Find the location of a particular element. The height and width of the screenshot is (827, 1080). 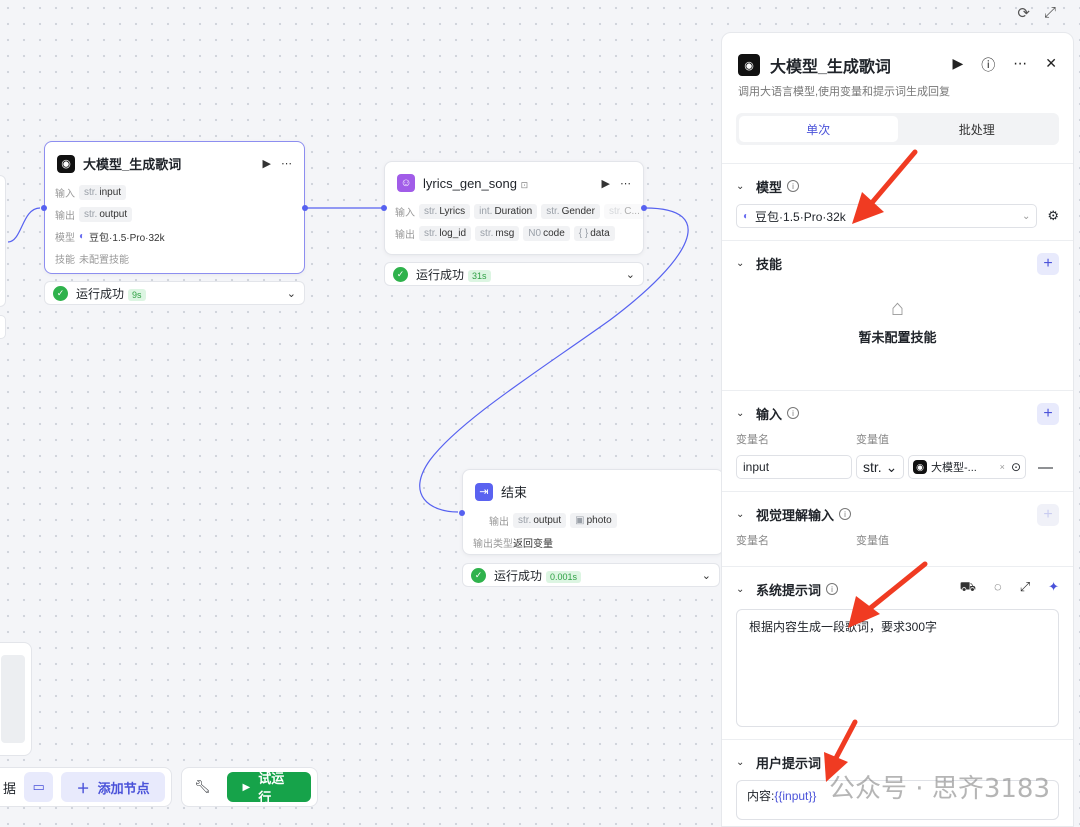

input-chip-duration: int. Duration is located at coordinates (506, 211).